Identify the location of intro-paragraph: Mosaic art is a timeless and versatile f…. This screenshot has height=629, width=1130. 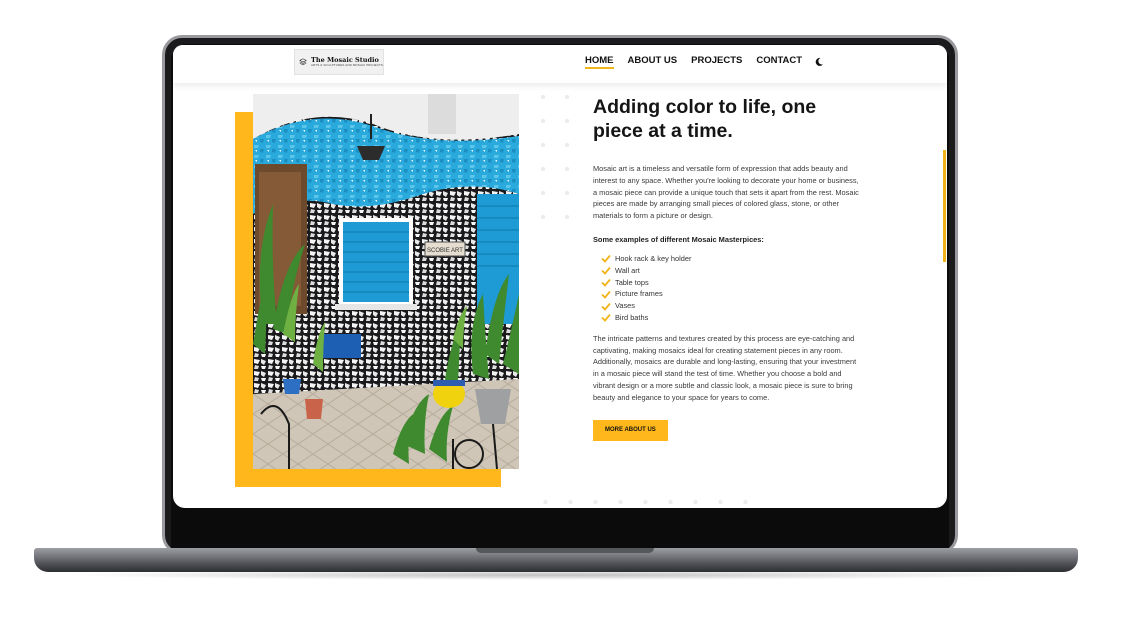
(726, 192).